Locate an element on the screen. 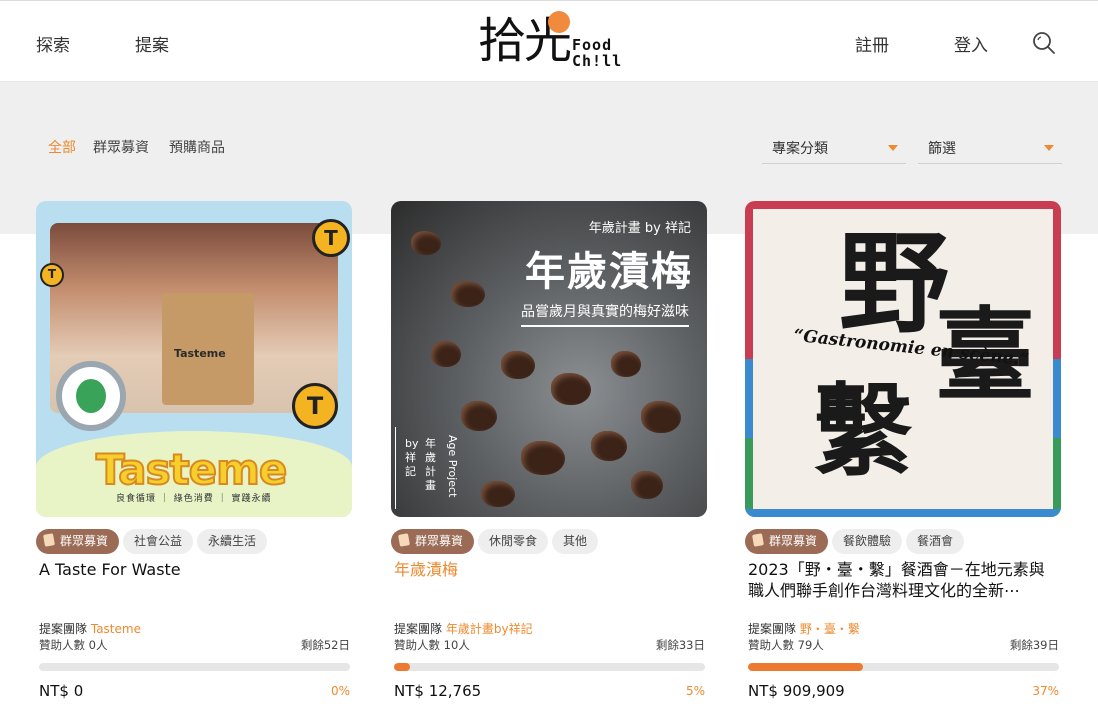  tag-list: 群眾募資 休閒零食 其他 is located at coordinates (495, 542).